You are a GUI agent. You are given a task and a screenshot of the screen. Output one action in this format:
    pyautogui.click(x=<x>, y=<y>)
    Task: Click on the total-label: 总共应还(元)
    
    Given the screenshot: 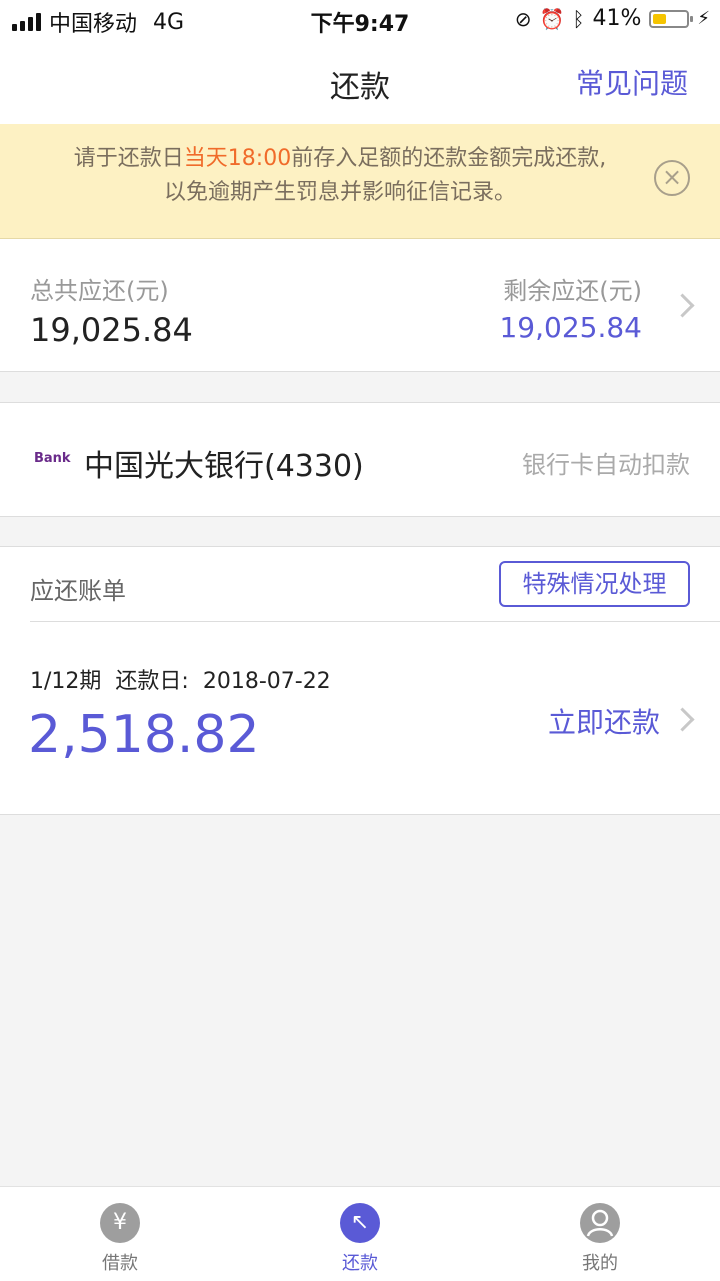 What is the action you would take?
    pyautogui.click(x=99, y=291)
    